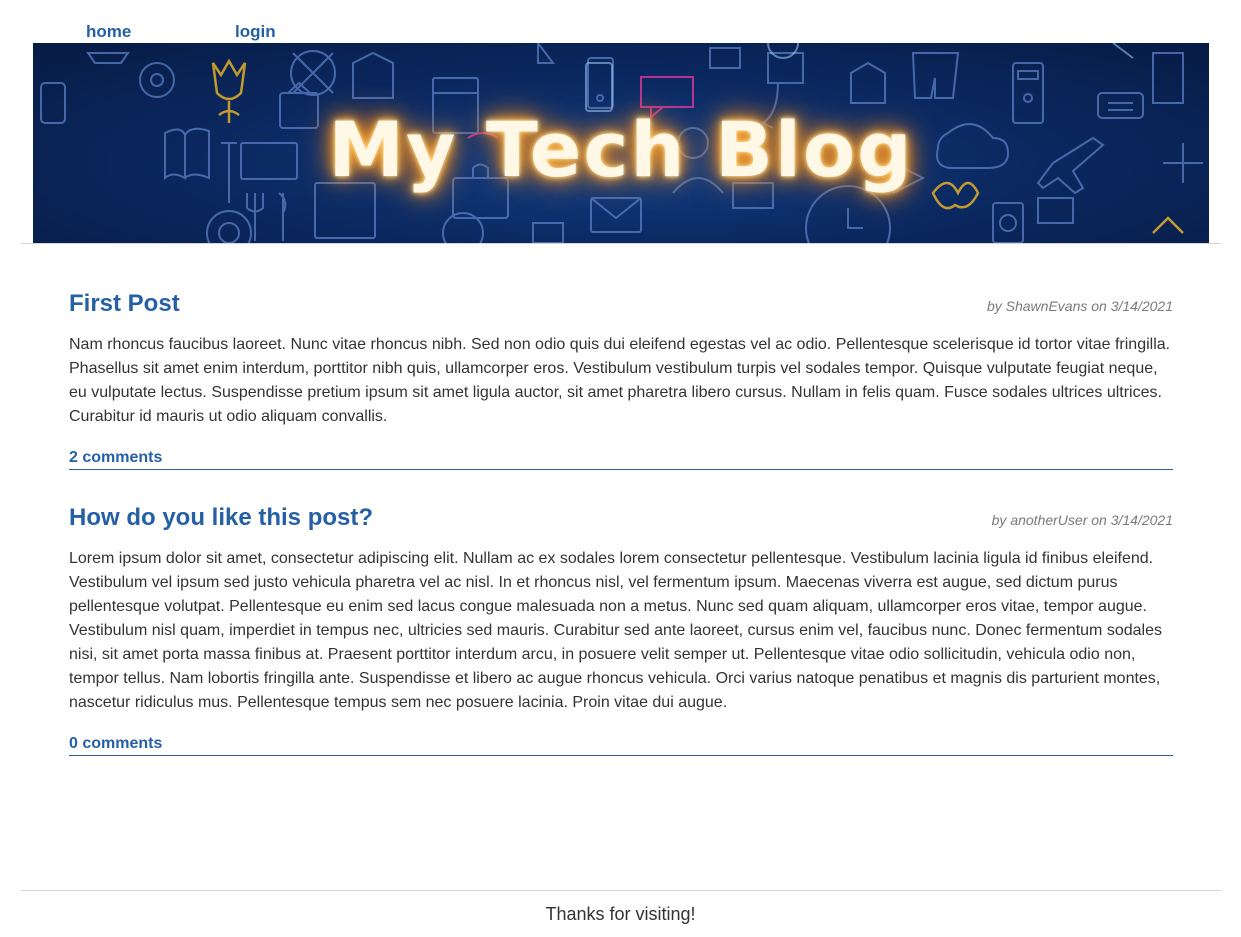 Image resolution: width=1241 pixels, height=937 pixels. Describe the element at coordinates (221, 518) in the screenshot. I see `post-title: How do you like this post?` at that location.